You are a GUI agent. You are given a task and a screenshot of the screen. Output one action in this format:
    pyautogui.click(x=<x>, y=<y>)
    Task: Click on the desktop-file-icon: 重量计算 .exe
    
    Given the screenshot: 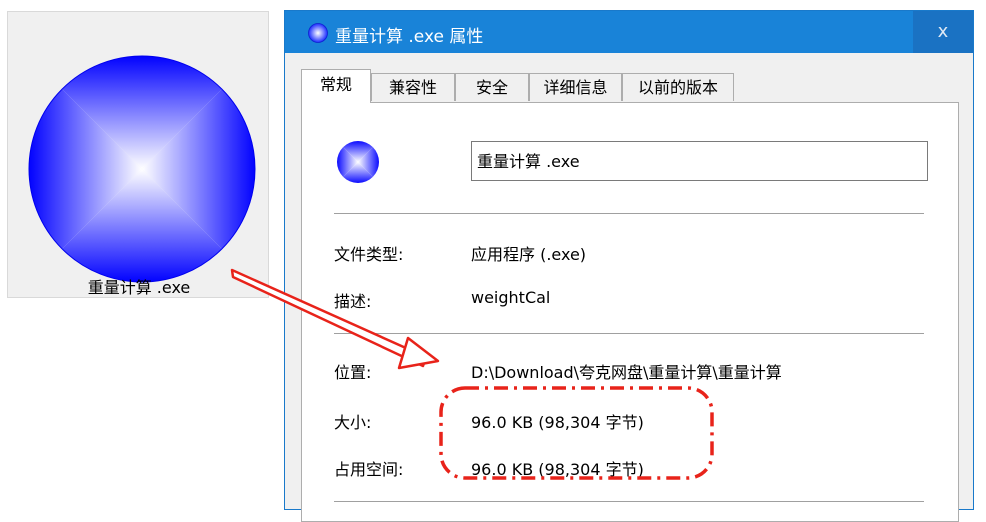 What is the action you would take?
    pyautogui.click(x=138, y=154)
    